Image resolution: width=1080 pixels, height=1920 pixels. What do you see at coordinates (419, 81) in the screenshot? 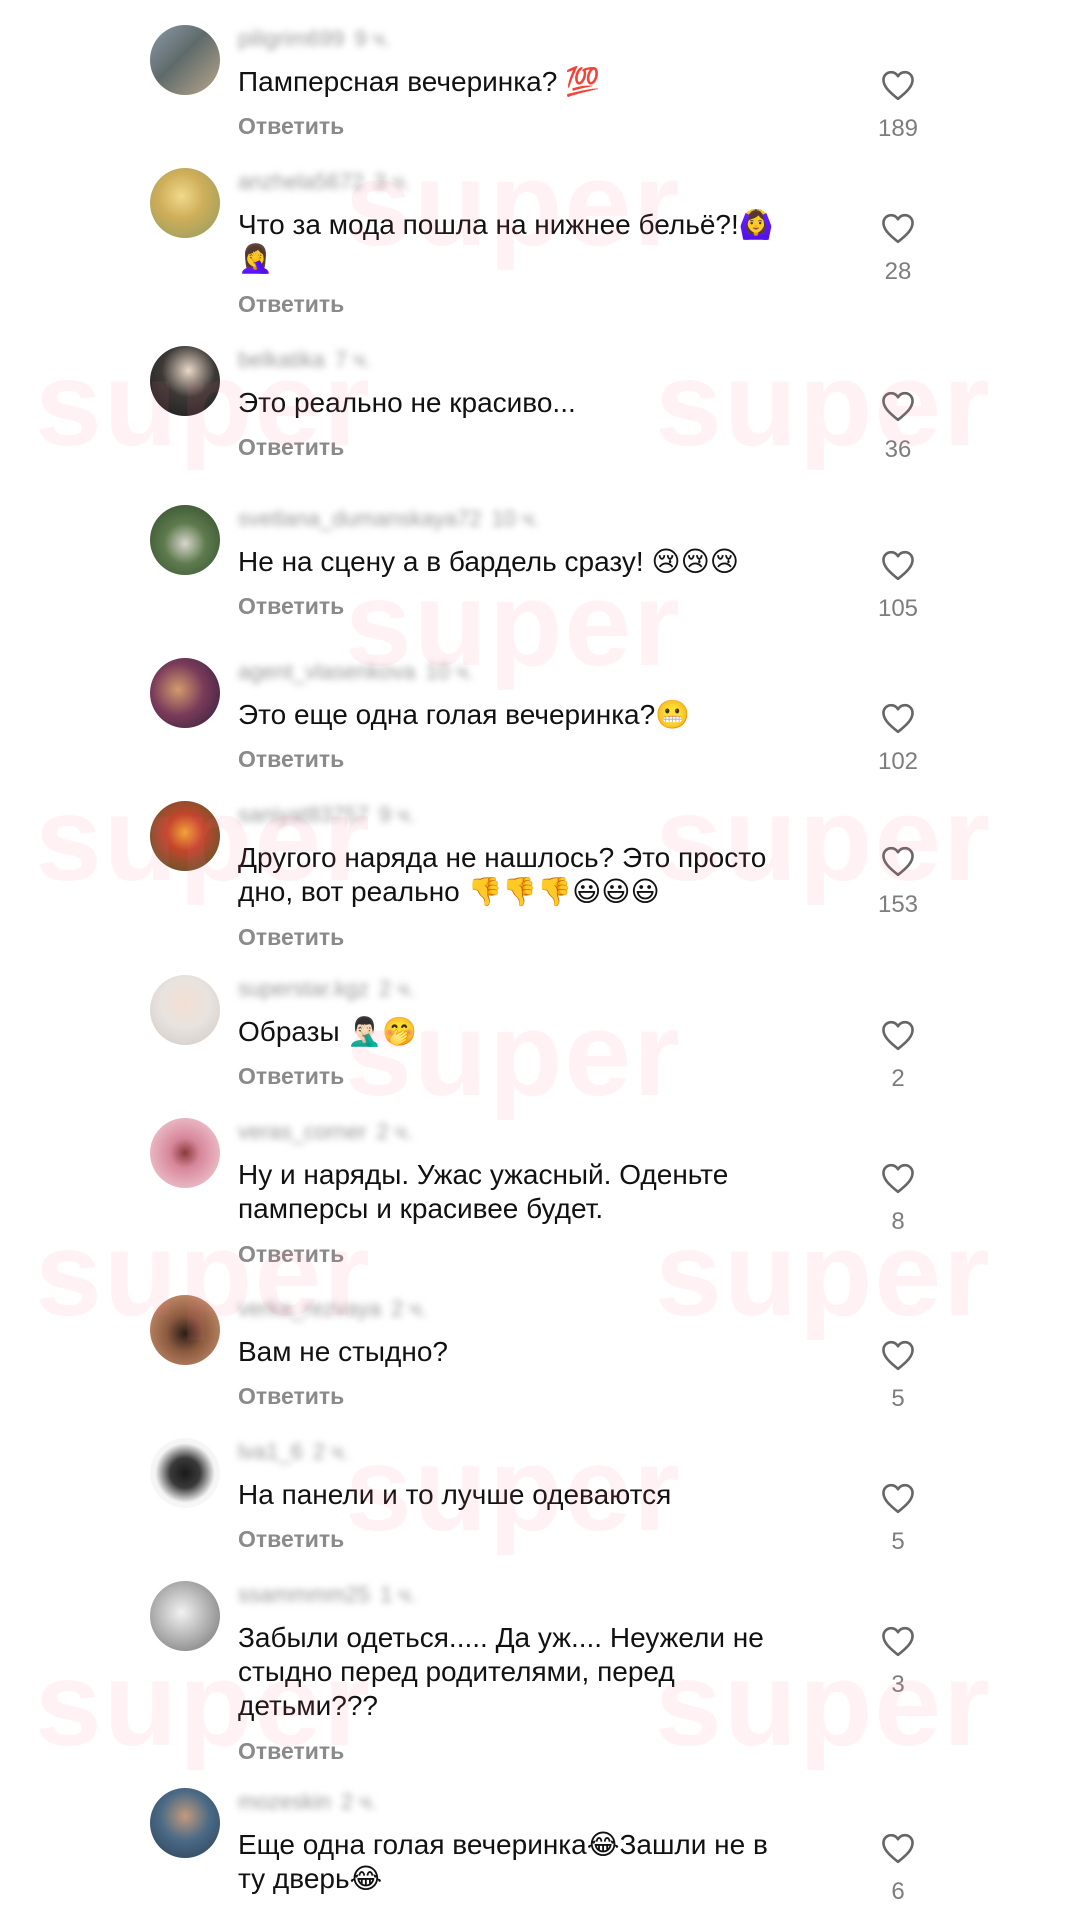
I see `comment-text: Памперсная вечеринка? 💯` at bounding box center [419, 81].